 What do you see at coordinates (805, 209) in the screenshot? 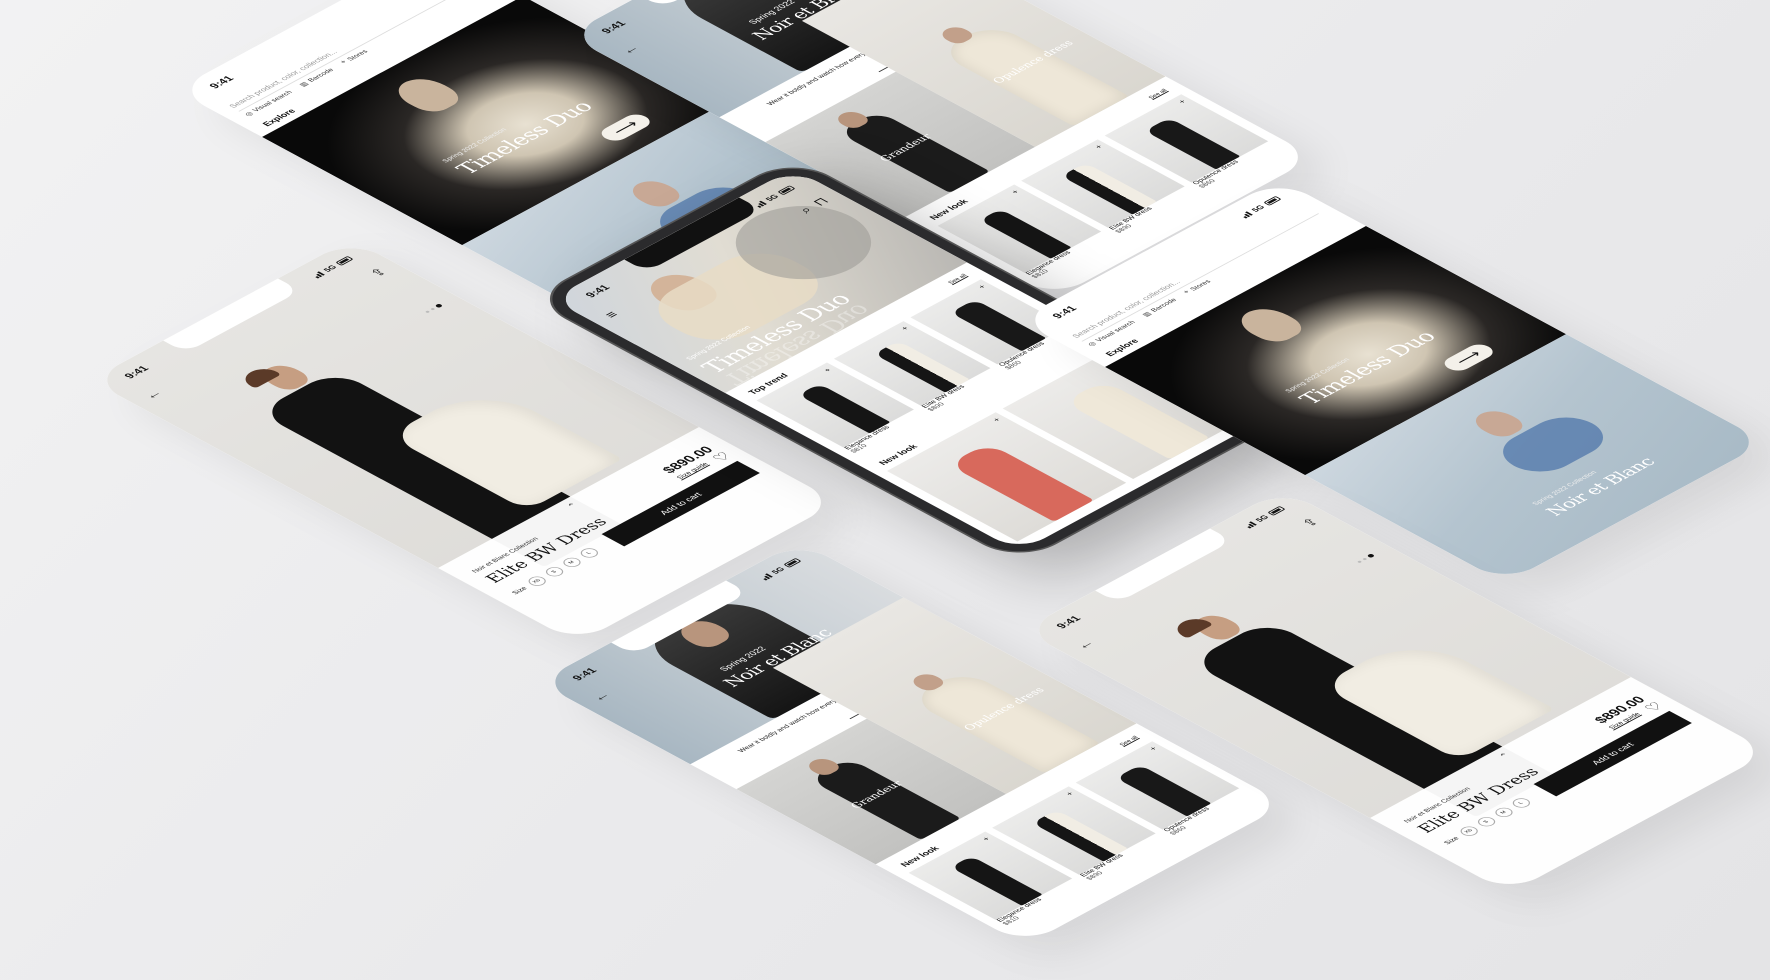
I see `search-icon: ⌕` at bounding box center [805, 209].